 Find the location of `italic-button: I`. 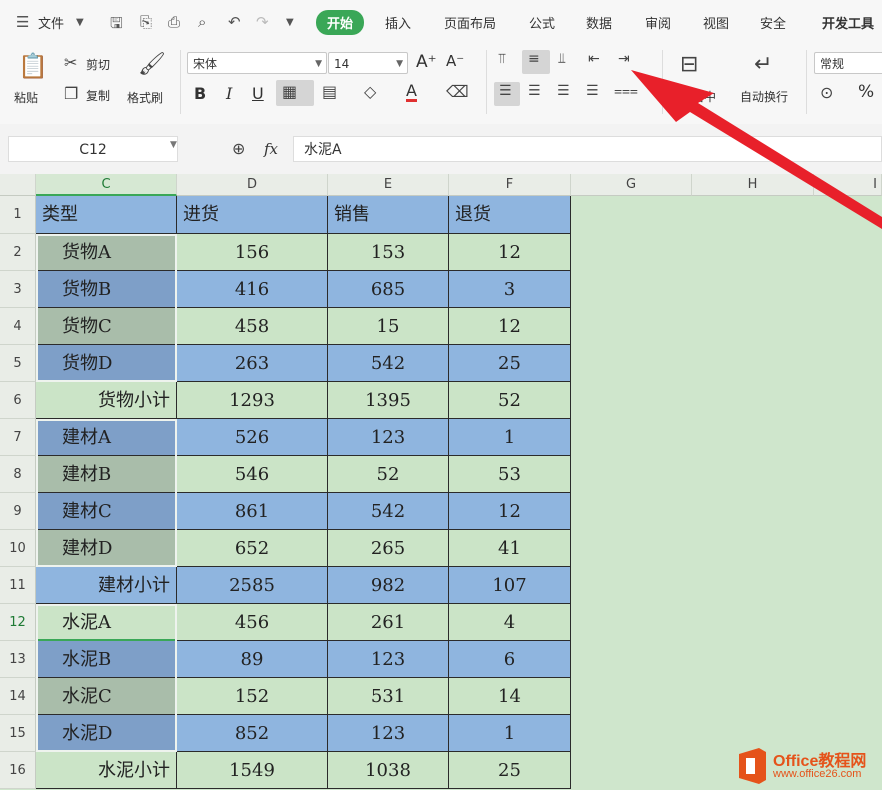

italic-button: I is located at coordinates (229, 93).